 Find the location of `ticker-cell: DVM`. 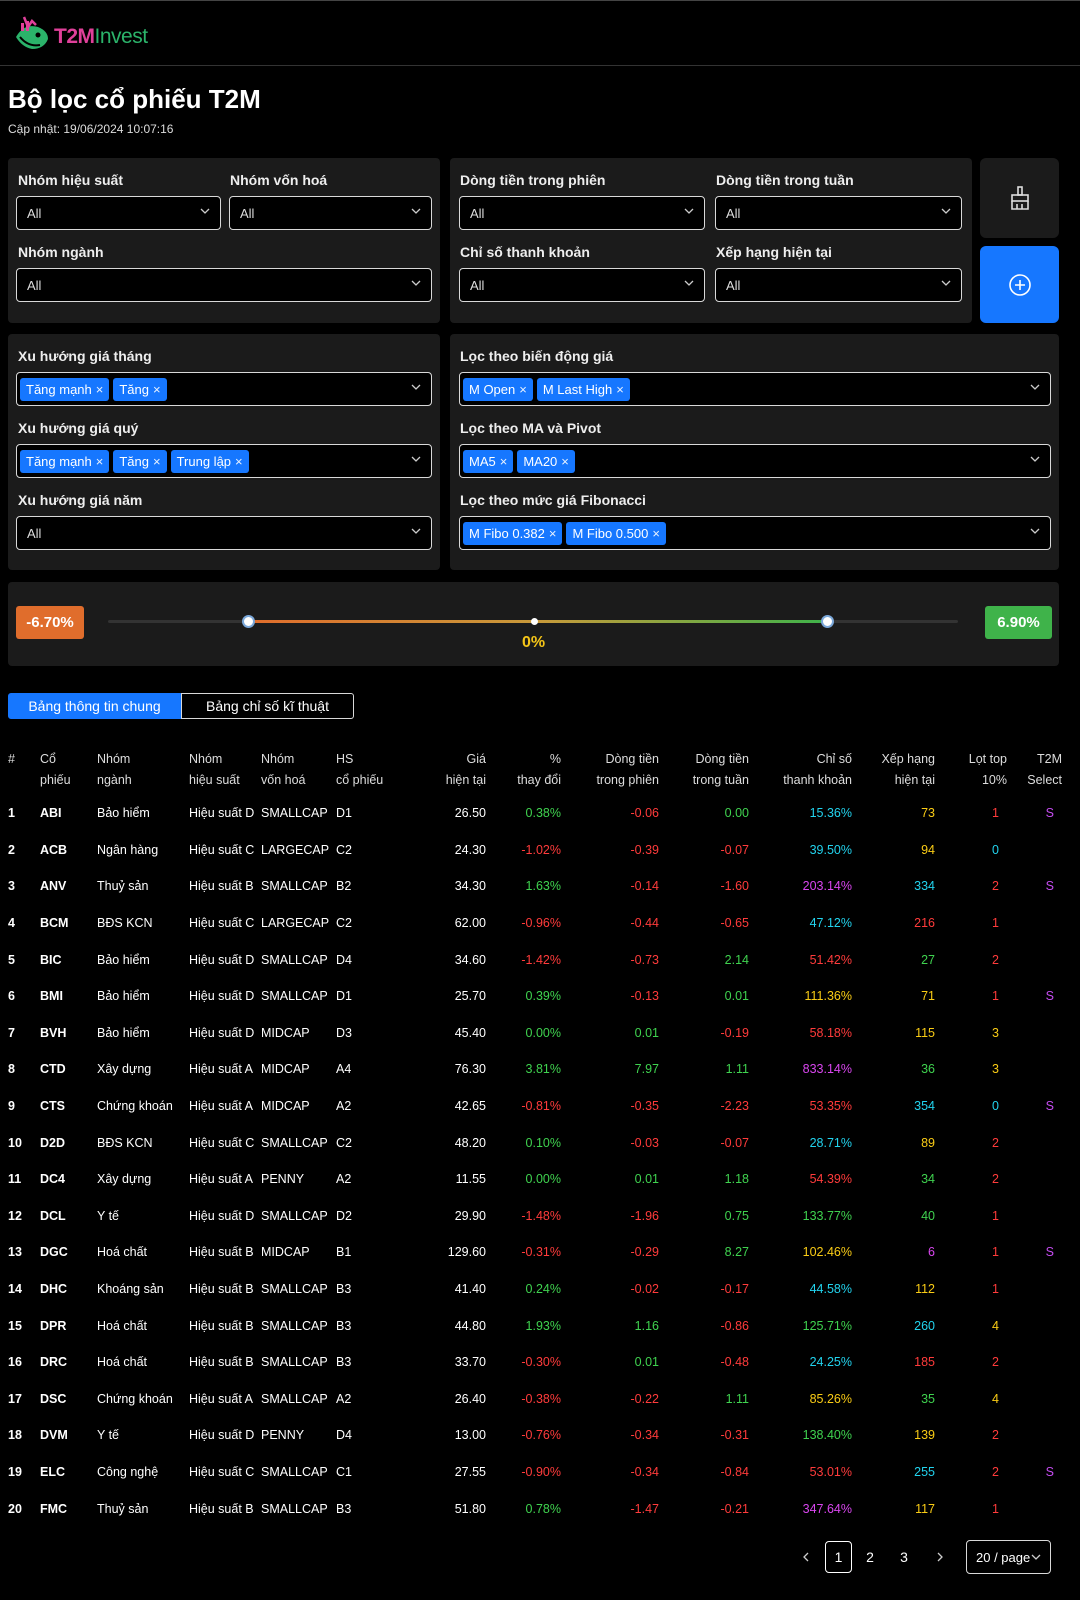

ticker-cell: DVM is located at coordinates (68, 1435).